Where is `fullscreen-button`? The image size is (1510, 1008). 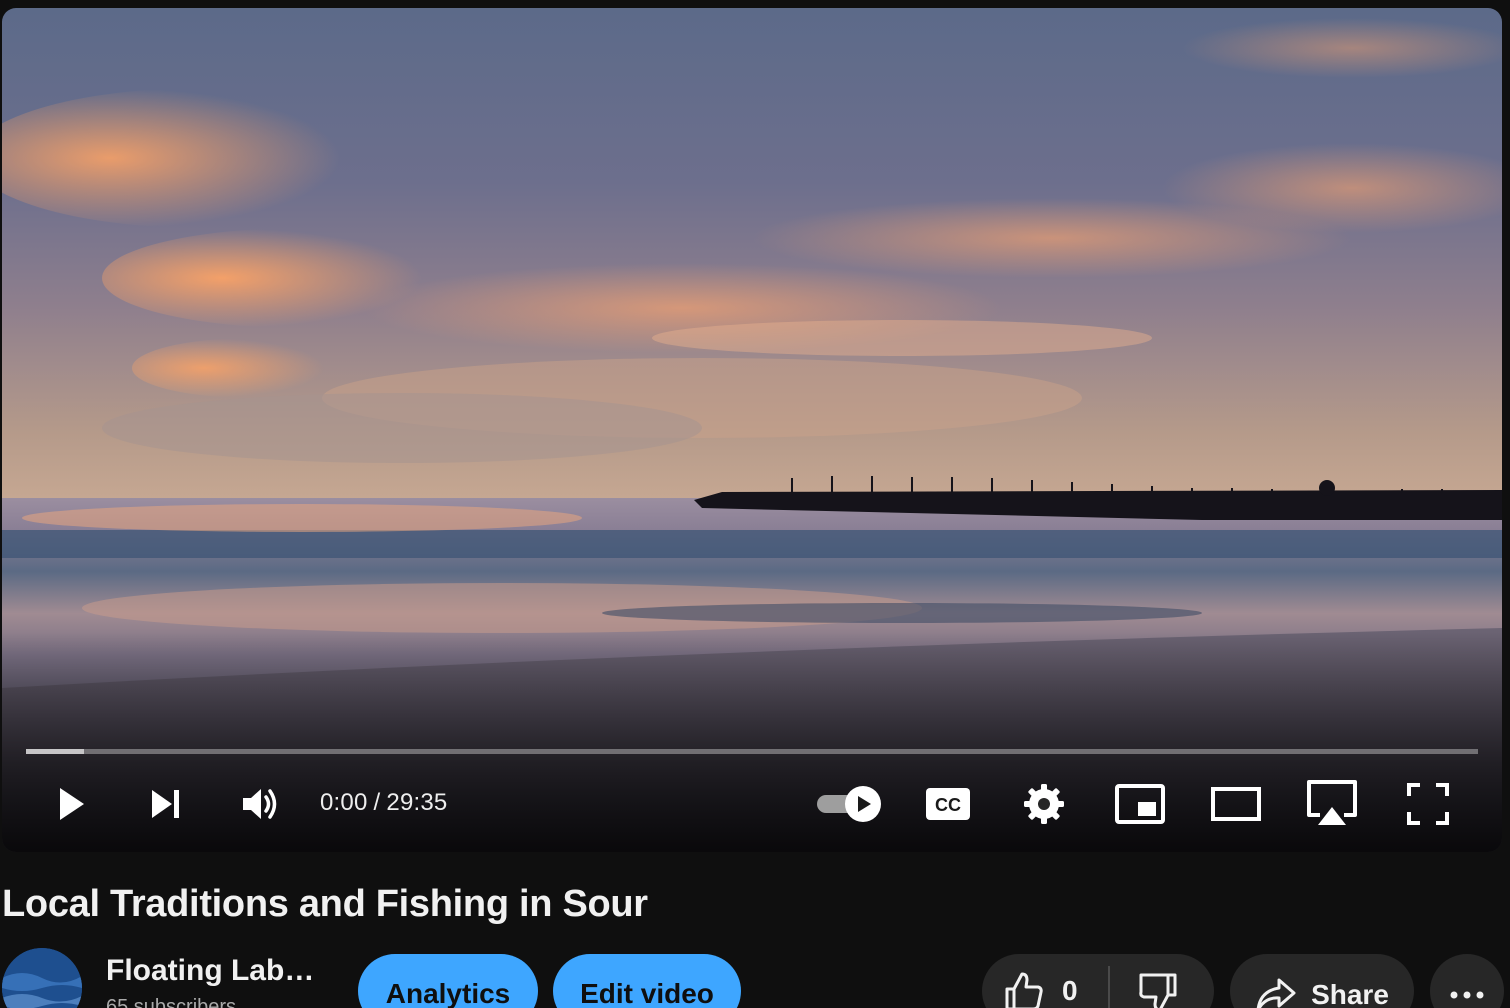
fullscreen-button is located at coordinates (1428, 804).